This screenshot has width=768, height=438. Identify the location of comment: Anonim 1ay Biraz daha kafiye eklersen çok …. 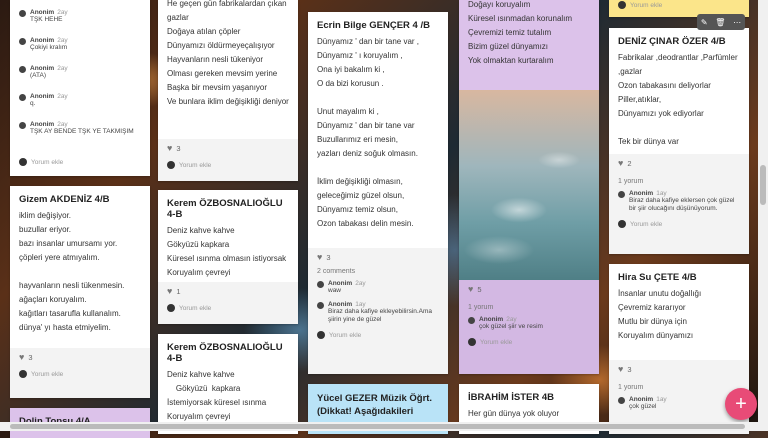
(679, 201).